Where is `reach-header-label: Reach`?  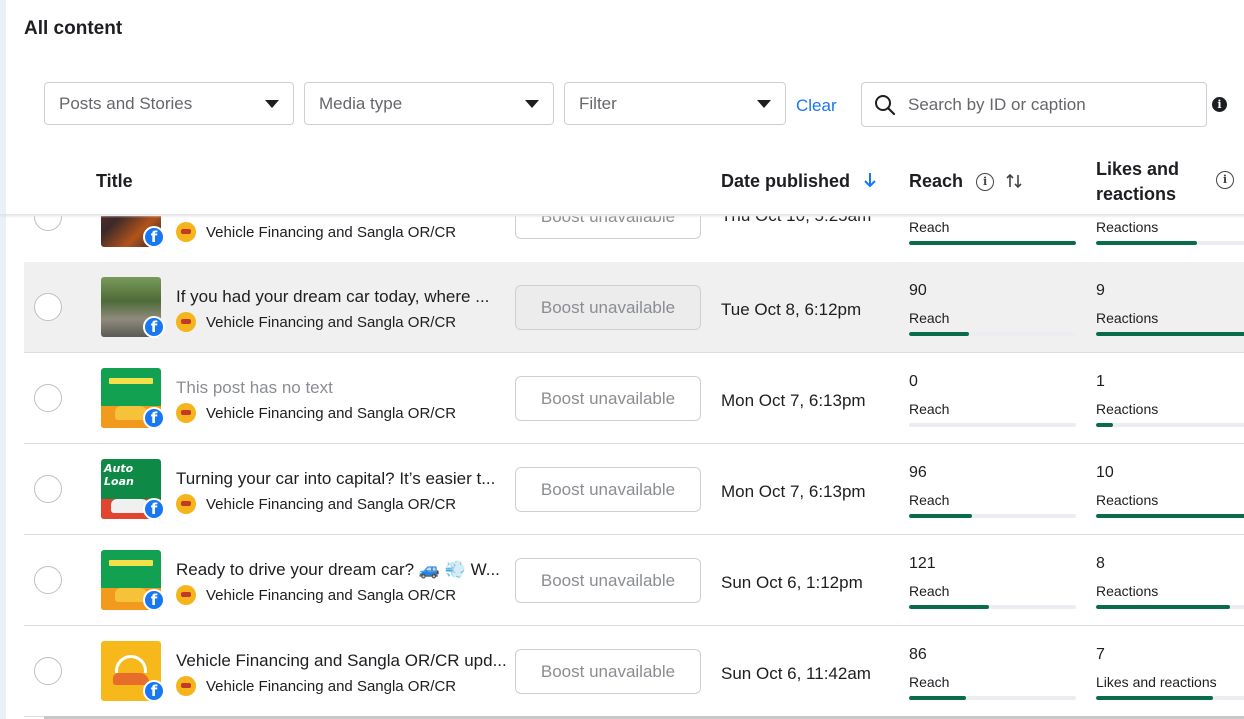 reach-header-label: Reach is located at coordinates (936, 181).